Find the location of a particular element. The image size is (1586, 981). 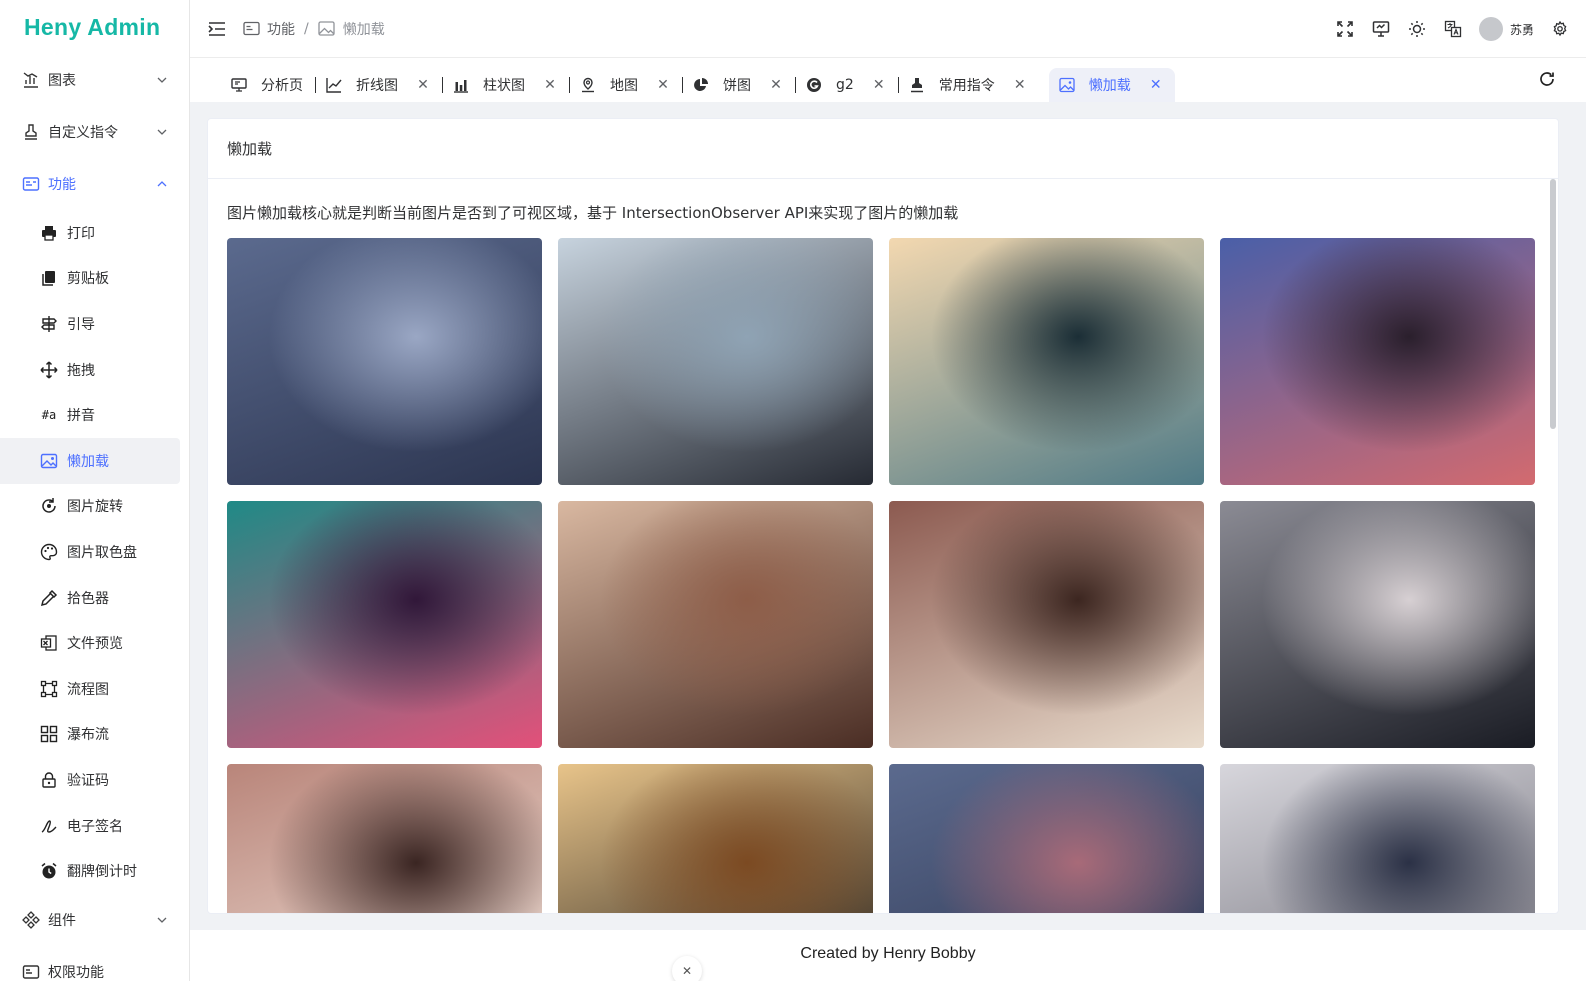

sidebar-item-waterfall: 瀑布流 is located at coordinates (90, 735).